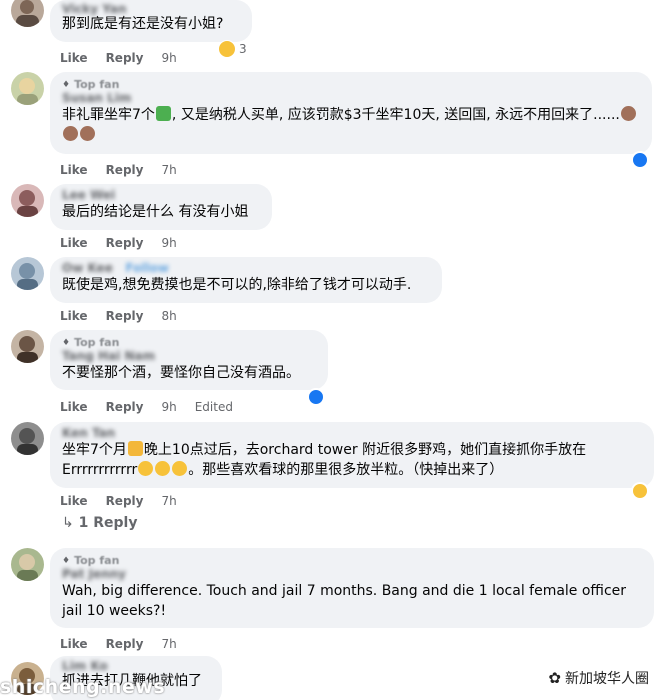 The image size is (667, 700). What do you see at coordinates (68, 523) in the screenshot?
I see `reply-arrow-icon: ↳` at bounding box center [68, 523].